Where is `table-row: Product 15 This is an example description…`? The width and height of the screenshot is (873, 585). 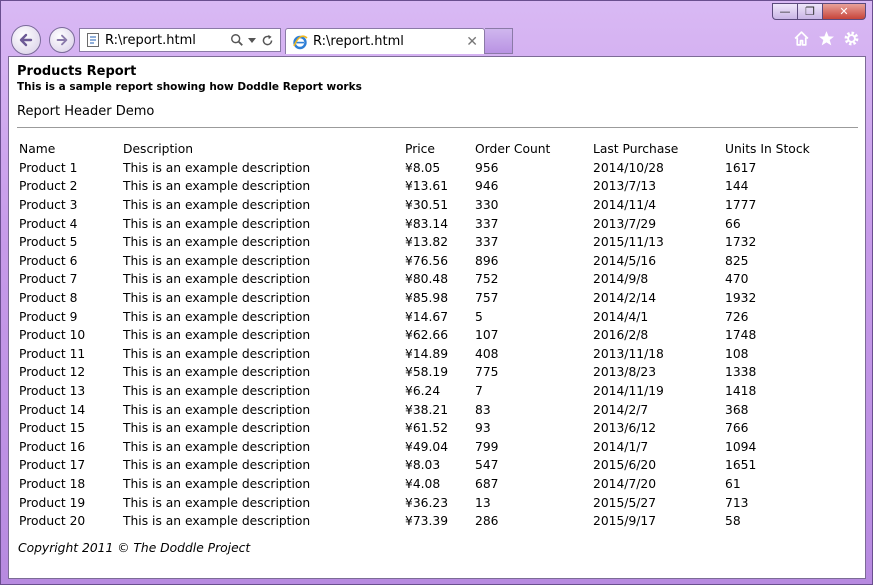 table-row: Product 15 This is an example description… is located at coordinates (432, 428).